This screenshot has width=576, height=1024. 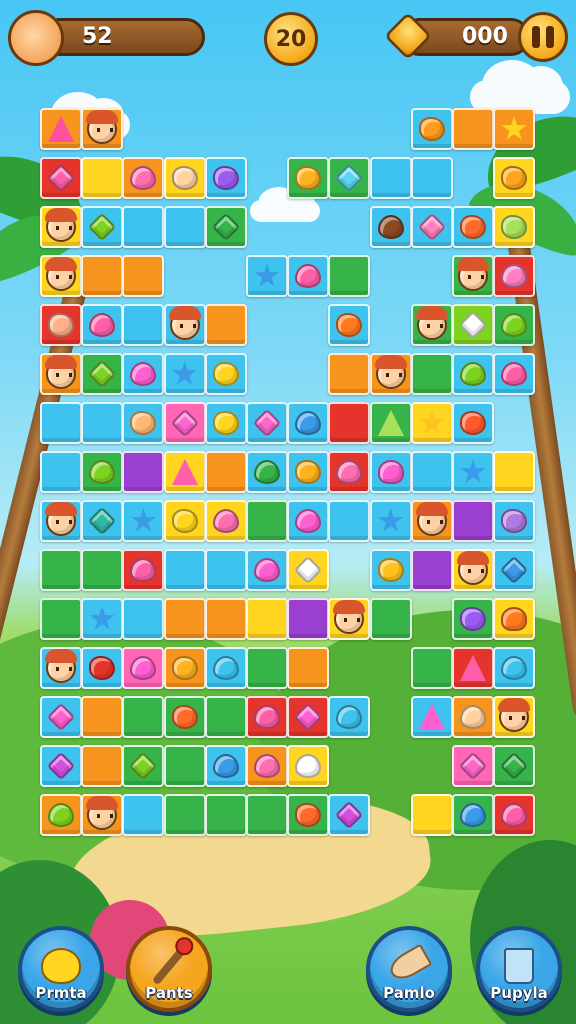 What do you see at coordinates (61, 969) in the screenshot?
I see `booster-button-prmta: Prmta` at bounding box center [61, 969].